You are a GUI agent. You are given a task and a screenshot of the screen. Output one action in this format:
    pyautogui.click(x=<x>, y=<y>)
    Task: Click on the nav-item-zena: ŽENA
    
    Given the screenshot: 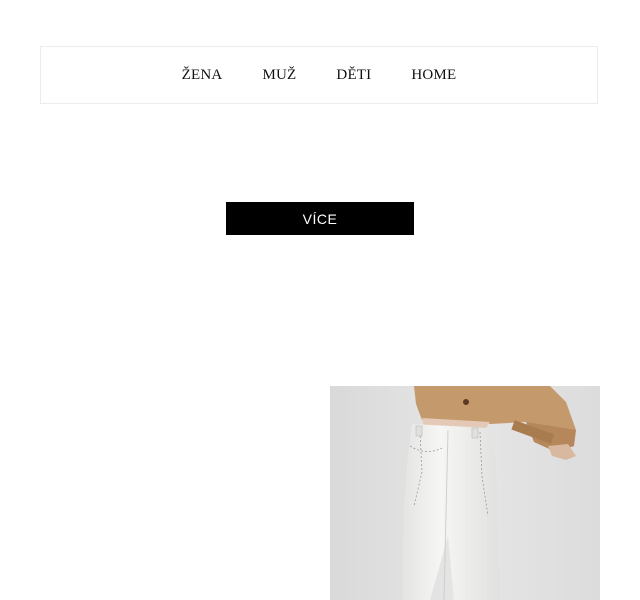 What is the action you would take?
    pyautogui.click(x=202, y=75)
    